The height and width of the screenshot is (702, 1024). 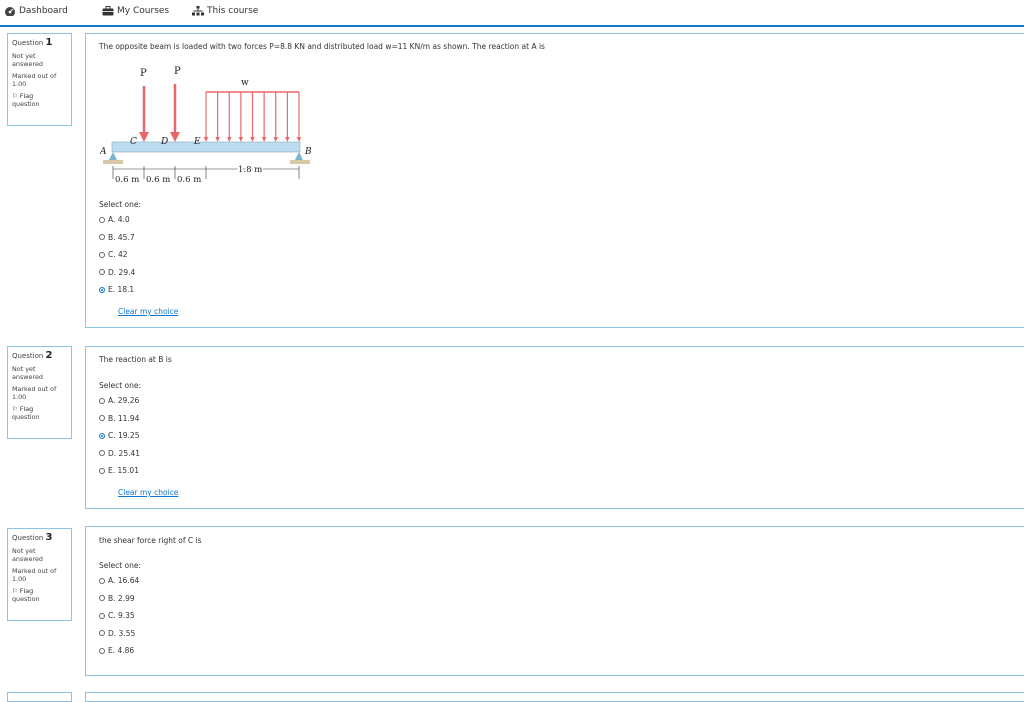 I want to click on point-label-a: A, so click(x=103, y=152).